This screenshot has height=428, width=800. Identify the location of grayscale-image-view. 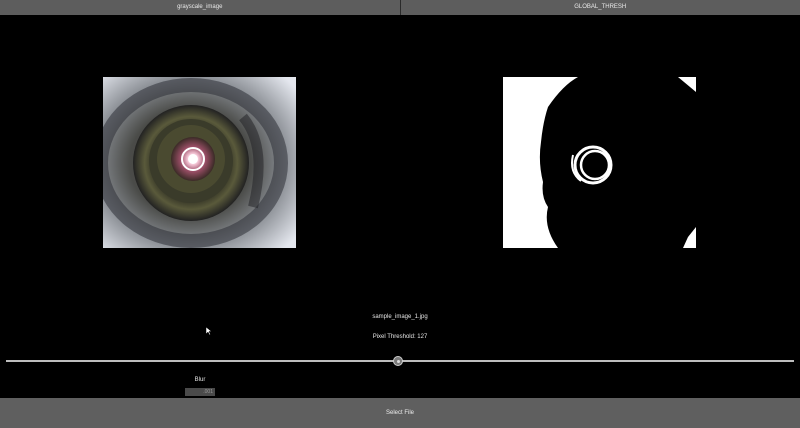
(199, 162).